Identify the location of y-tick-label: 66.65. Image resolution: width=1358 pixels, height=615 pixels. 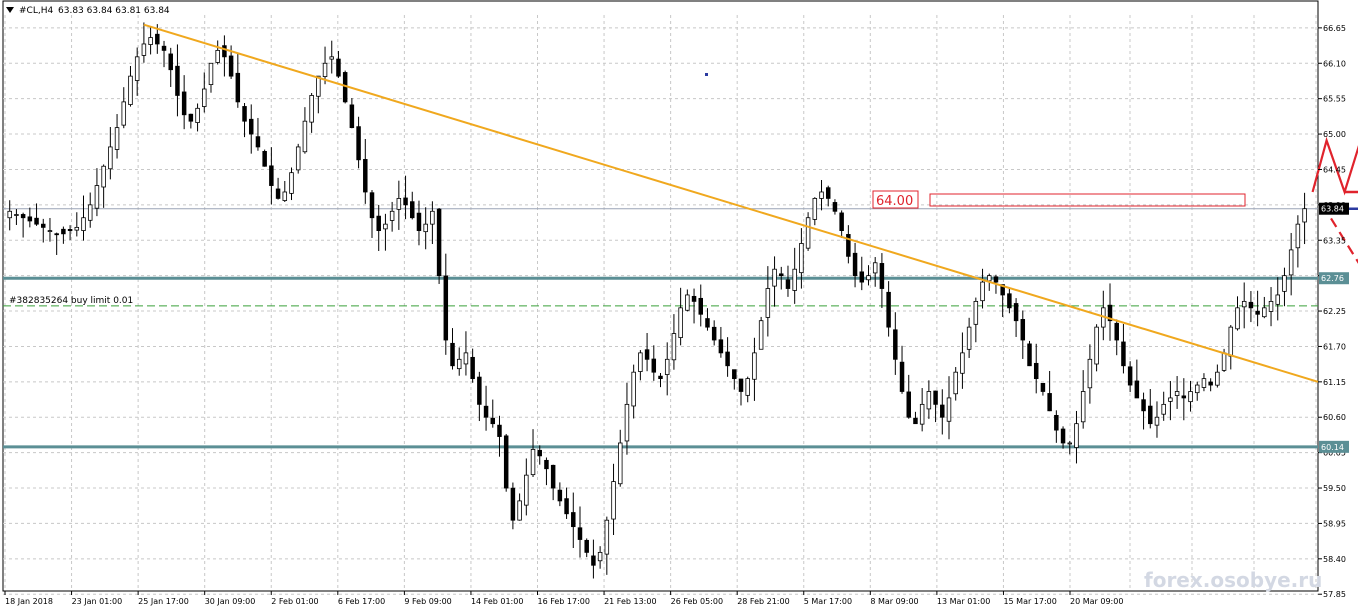
(1334, 28).